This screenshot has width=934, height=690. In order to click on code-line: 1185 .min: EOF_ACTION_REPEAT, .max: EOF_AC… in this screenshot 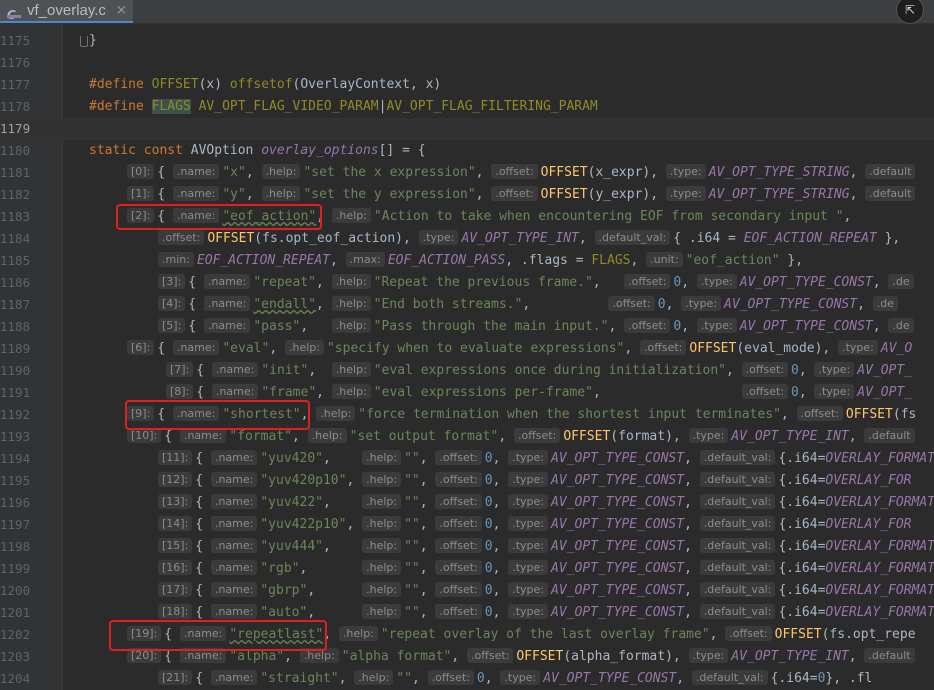, I will do `click(467, 261)`.